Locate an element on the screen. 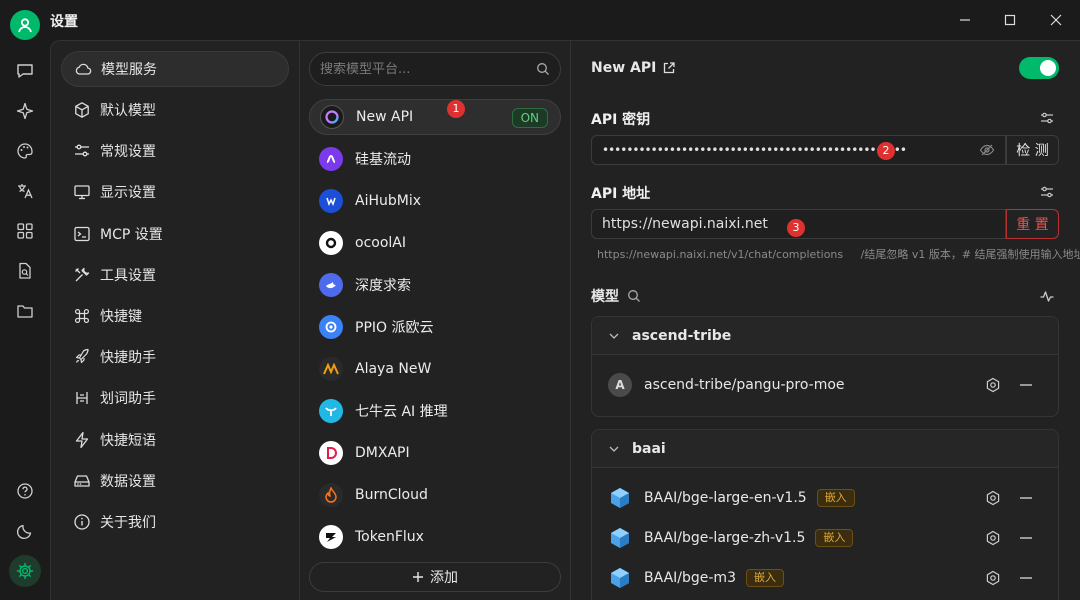  provider-item-dmxapi: DMXAPI is located at coordinates (435, 453).